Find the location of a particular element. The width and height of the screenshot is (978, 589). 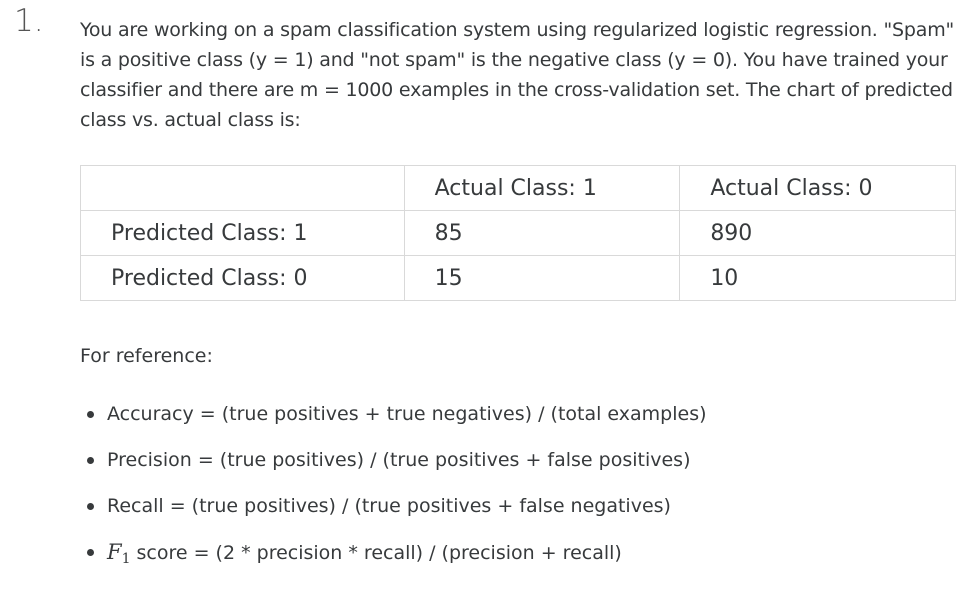

f1-symbol: F is located at coordinates (114, 552).